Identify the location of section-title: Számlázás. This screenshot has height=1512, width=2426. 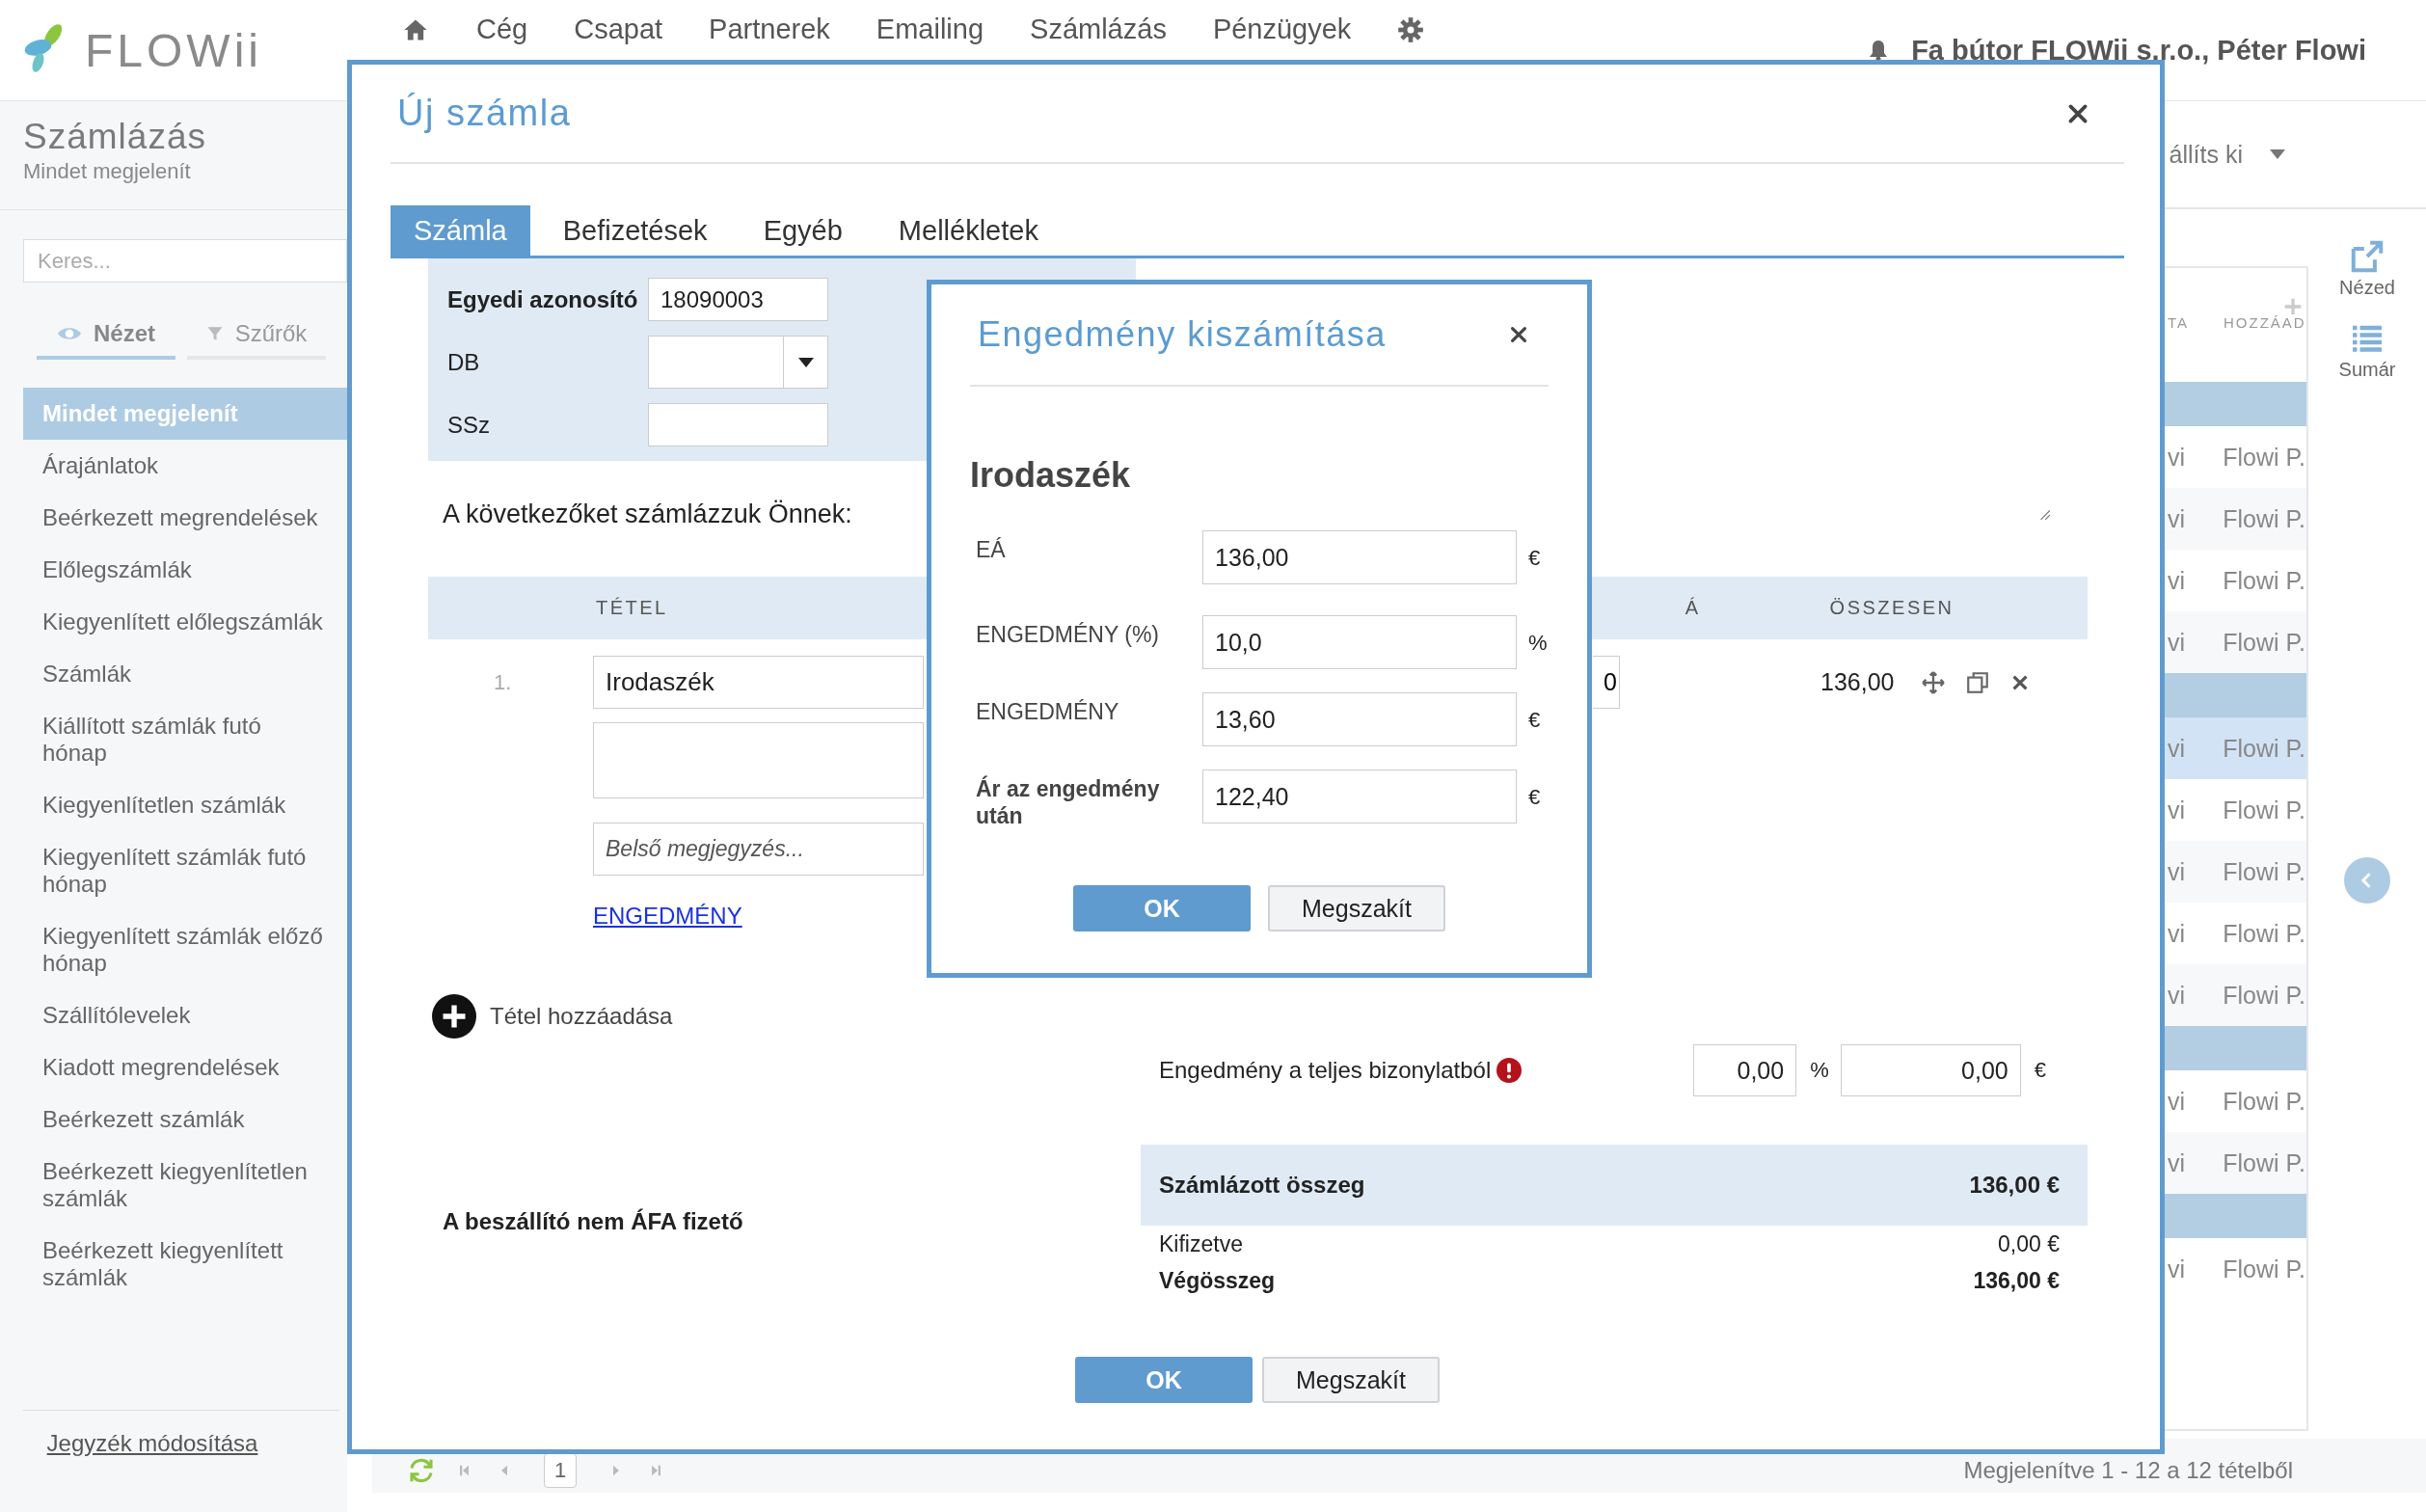
(115, 137).